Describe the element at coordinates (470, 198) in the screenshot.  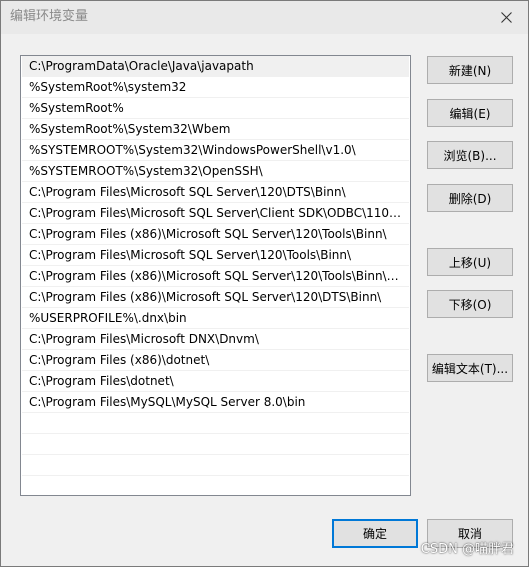
I see `delete-button: 删除(D)` at that location.